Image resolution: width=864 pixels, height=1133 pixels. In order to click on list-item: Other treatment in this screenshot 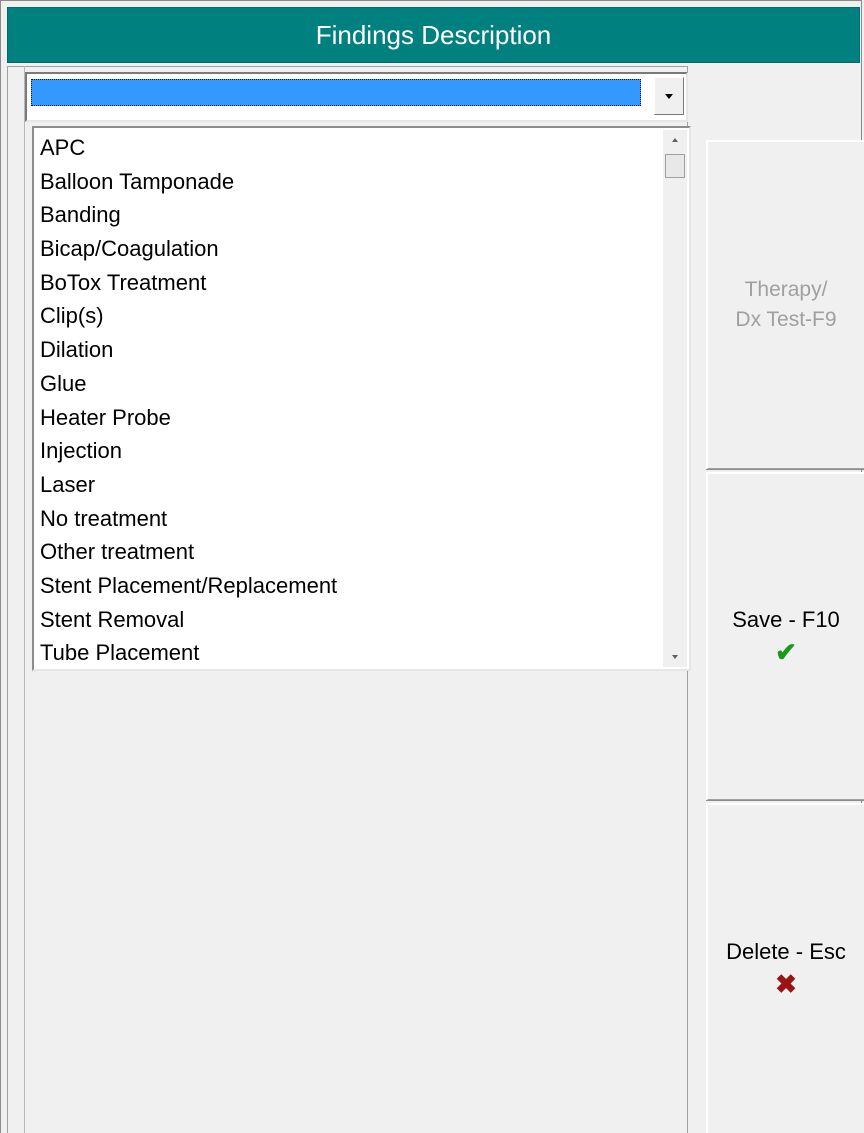, I will do `click(188, 552)`.